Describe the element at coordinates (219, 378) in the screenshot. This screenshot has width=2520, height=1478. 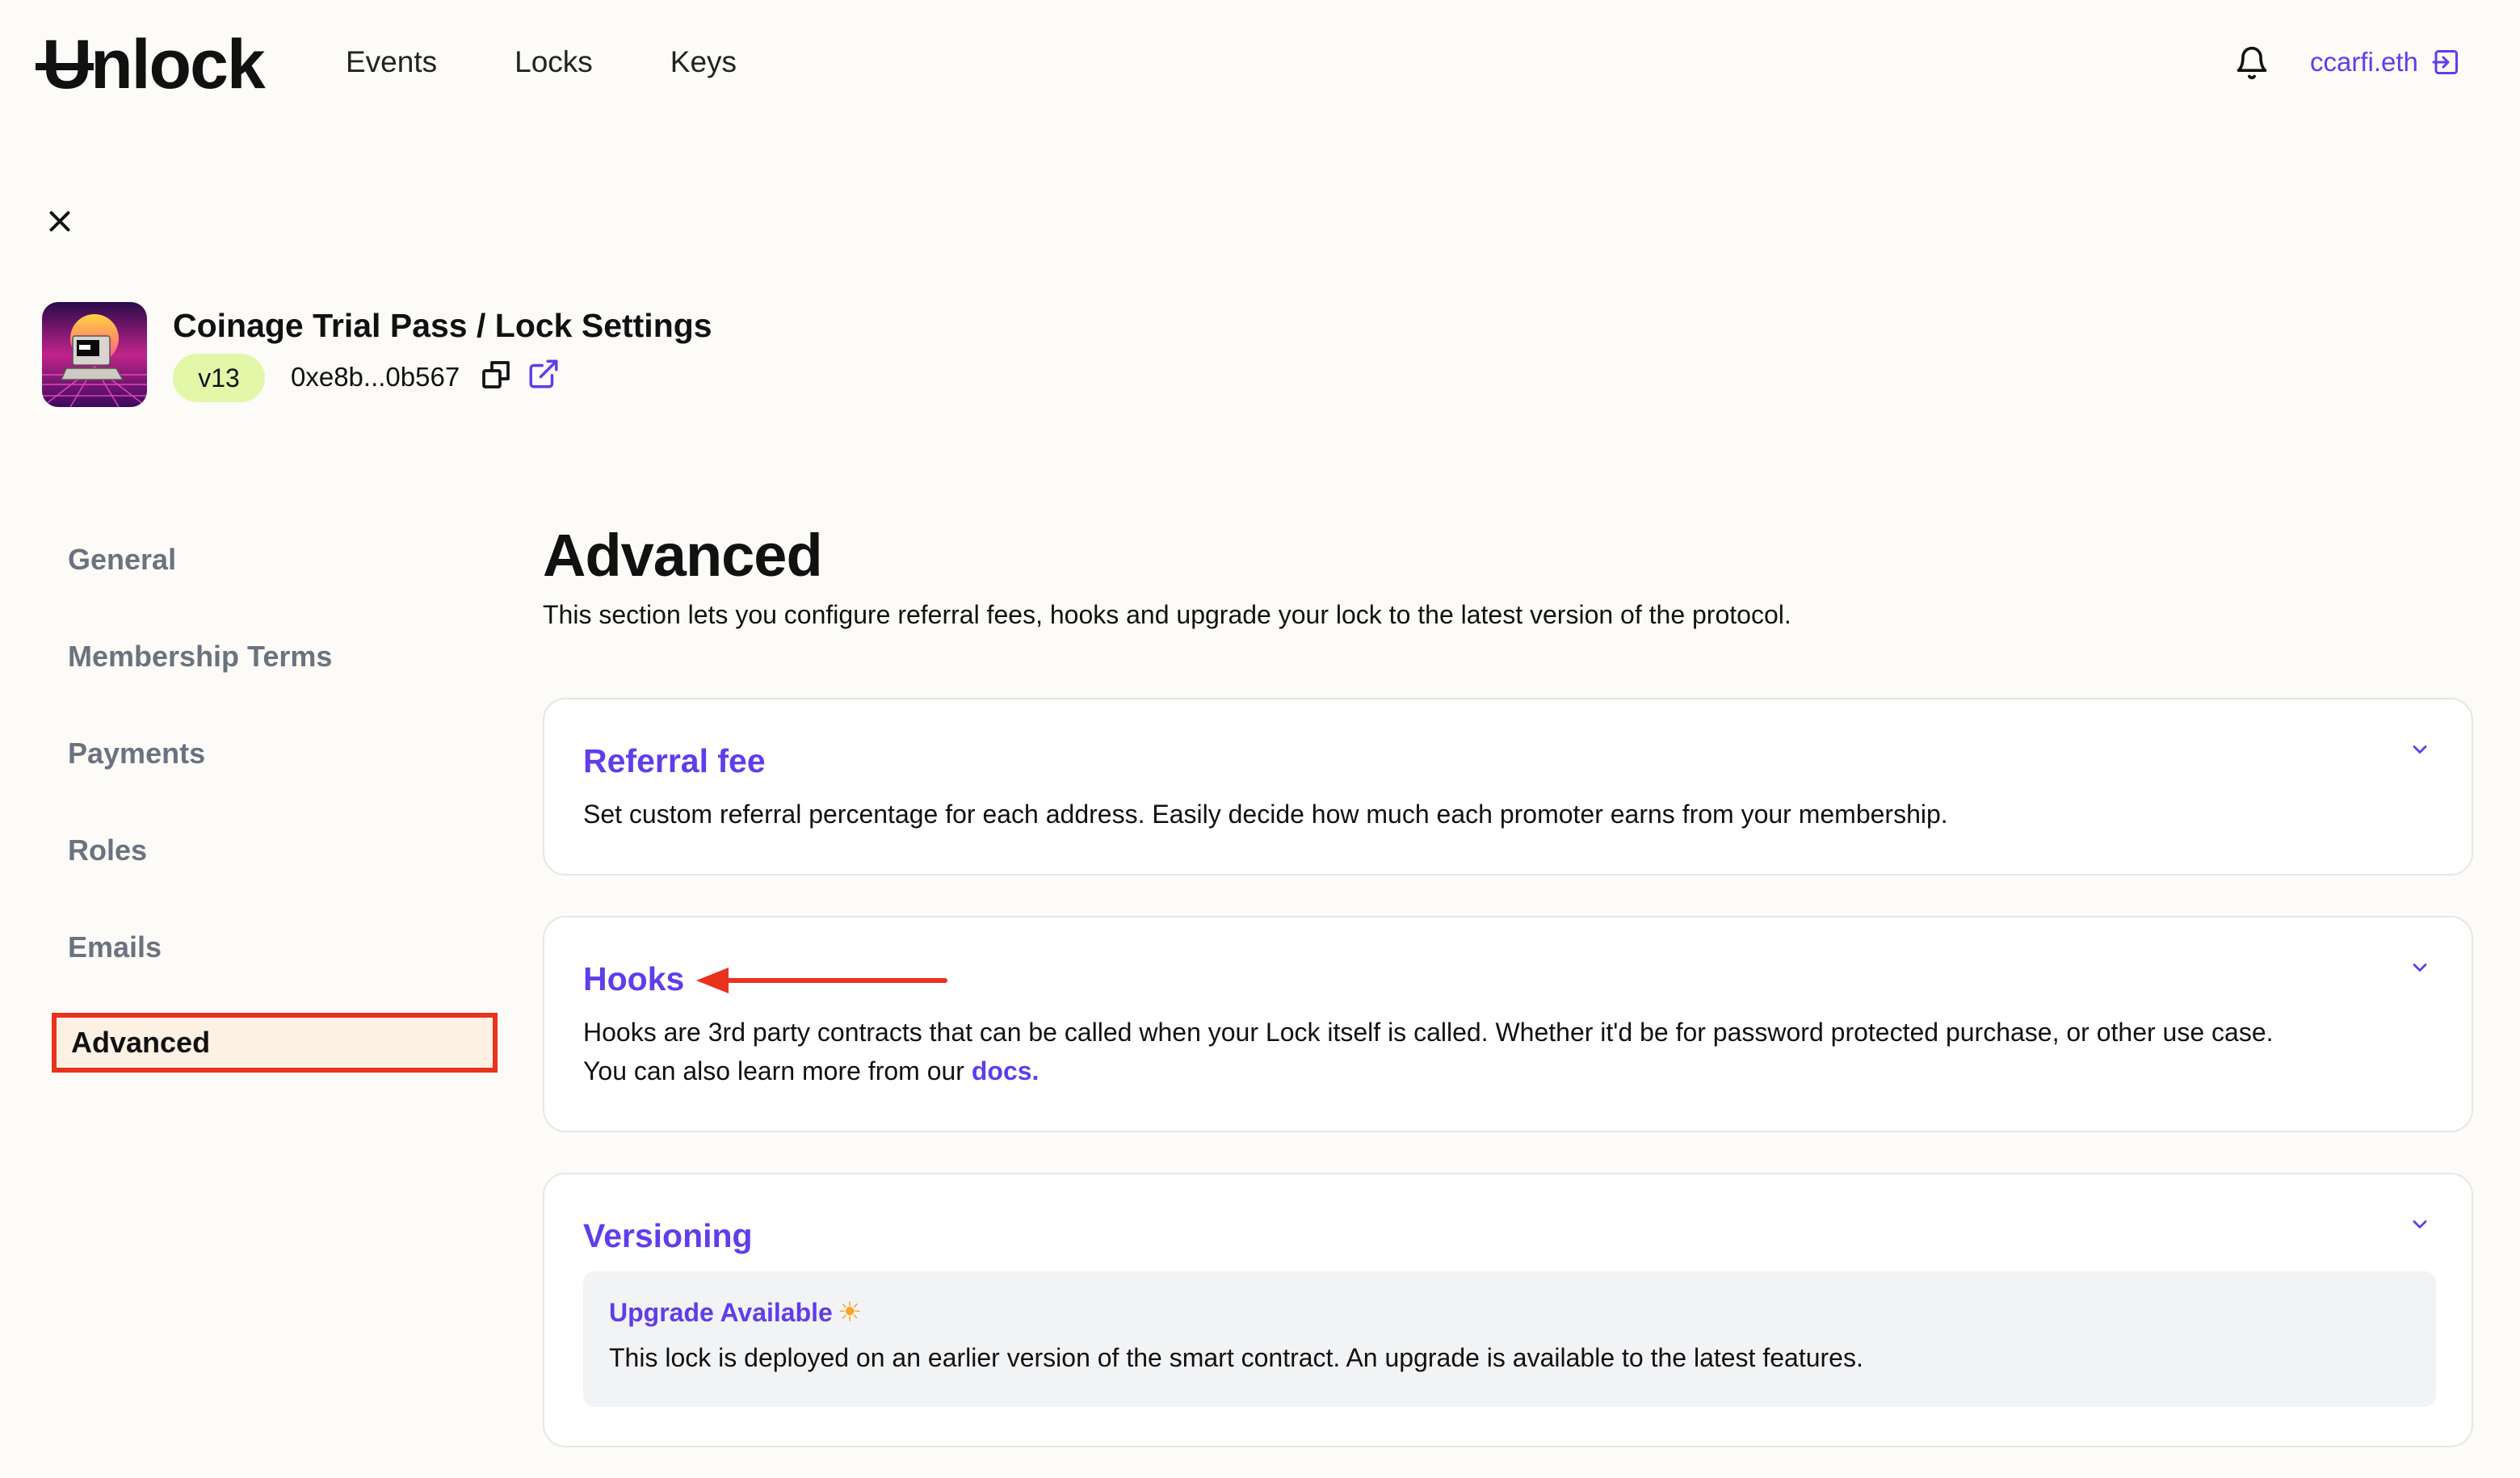
I see `version-badge: v13` at that location.